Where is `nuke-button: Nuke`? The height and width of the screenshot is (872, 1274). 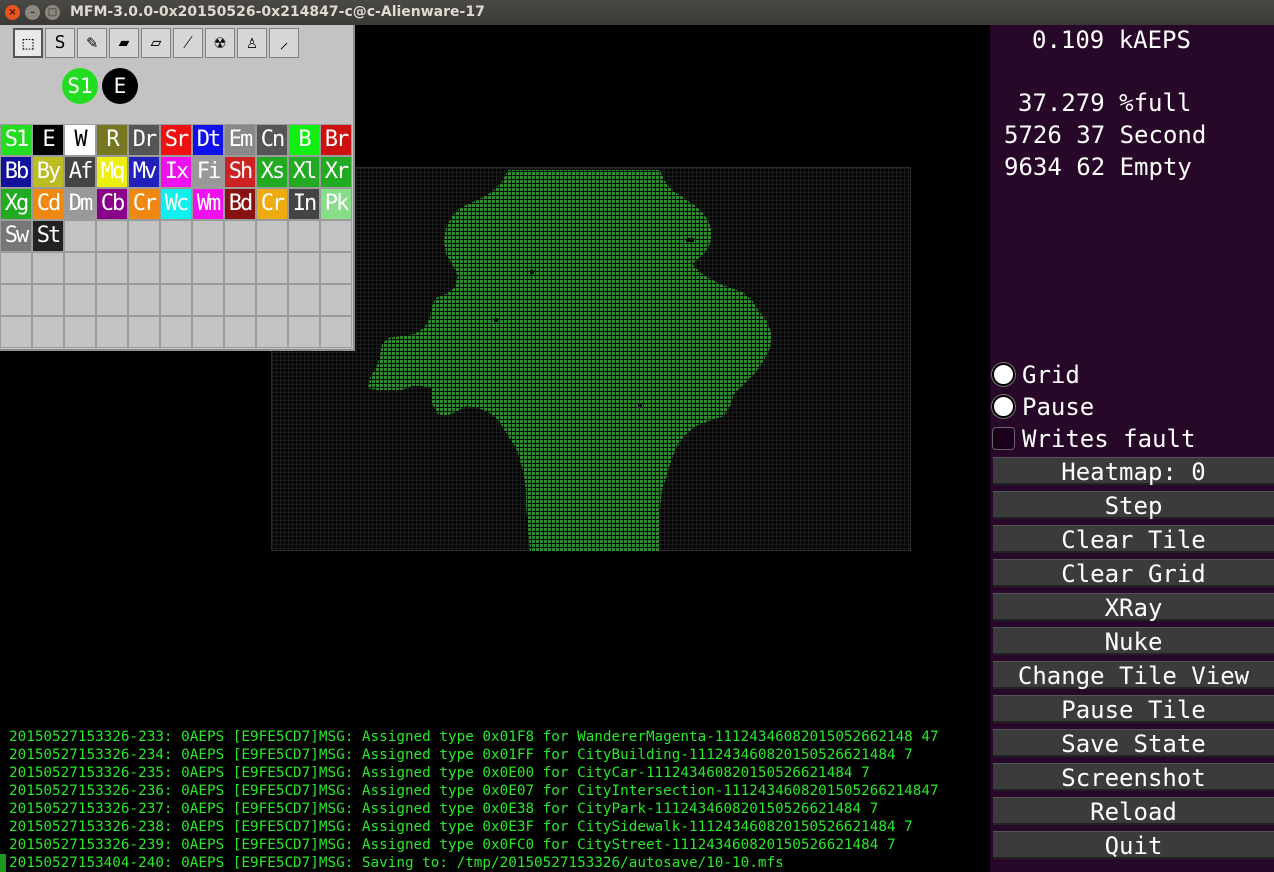 nuke-button: Nuke is located at coordinates (1133, 641).